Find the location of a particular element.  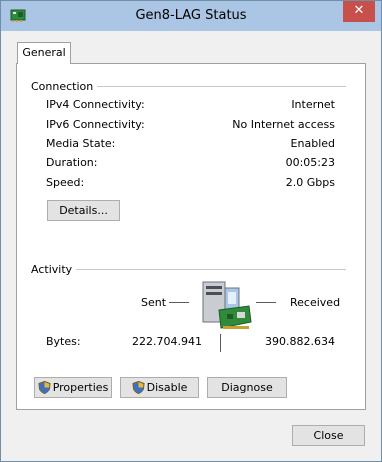

tab-general: General is located at coordinates (44, 53).